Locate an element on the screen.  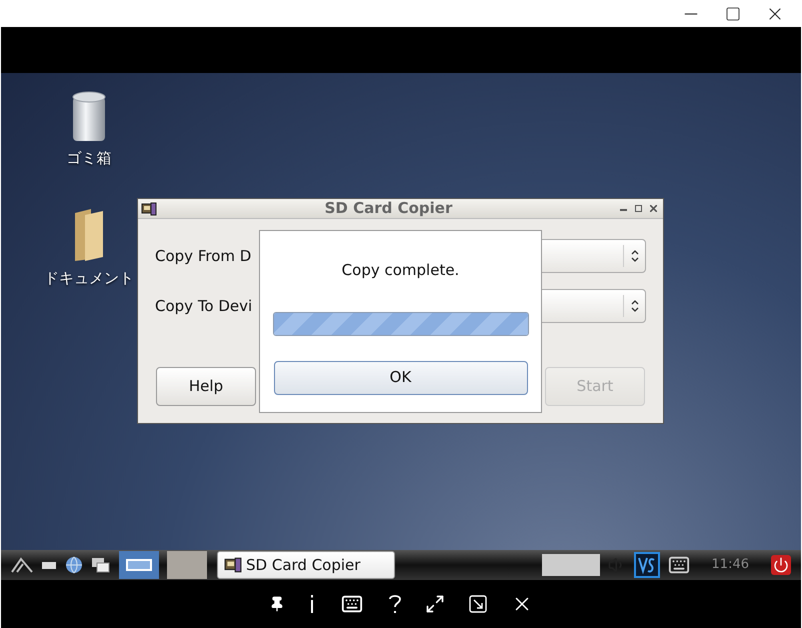
tray-placeholder is located at coordinates (571, 565).